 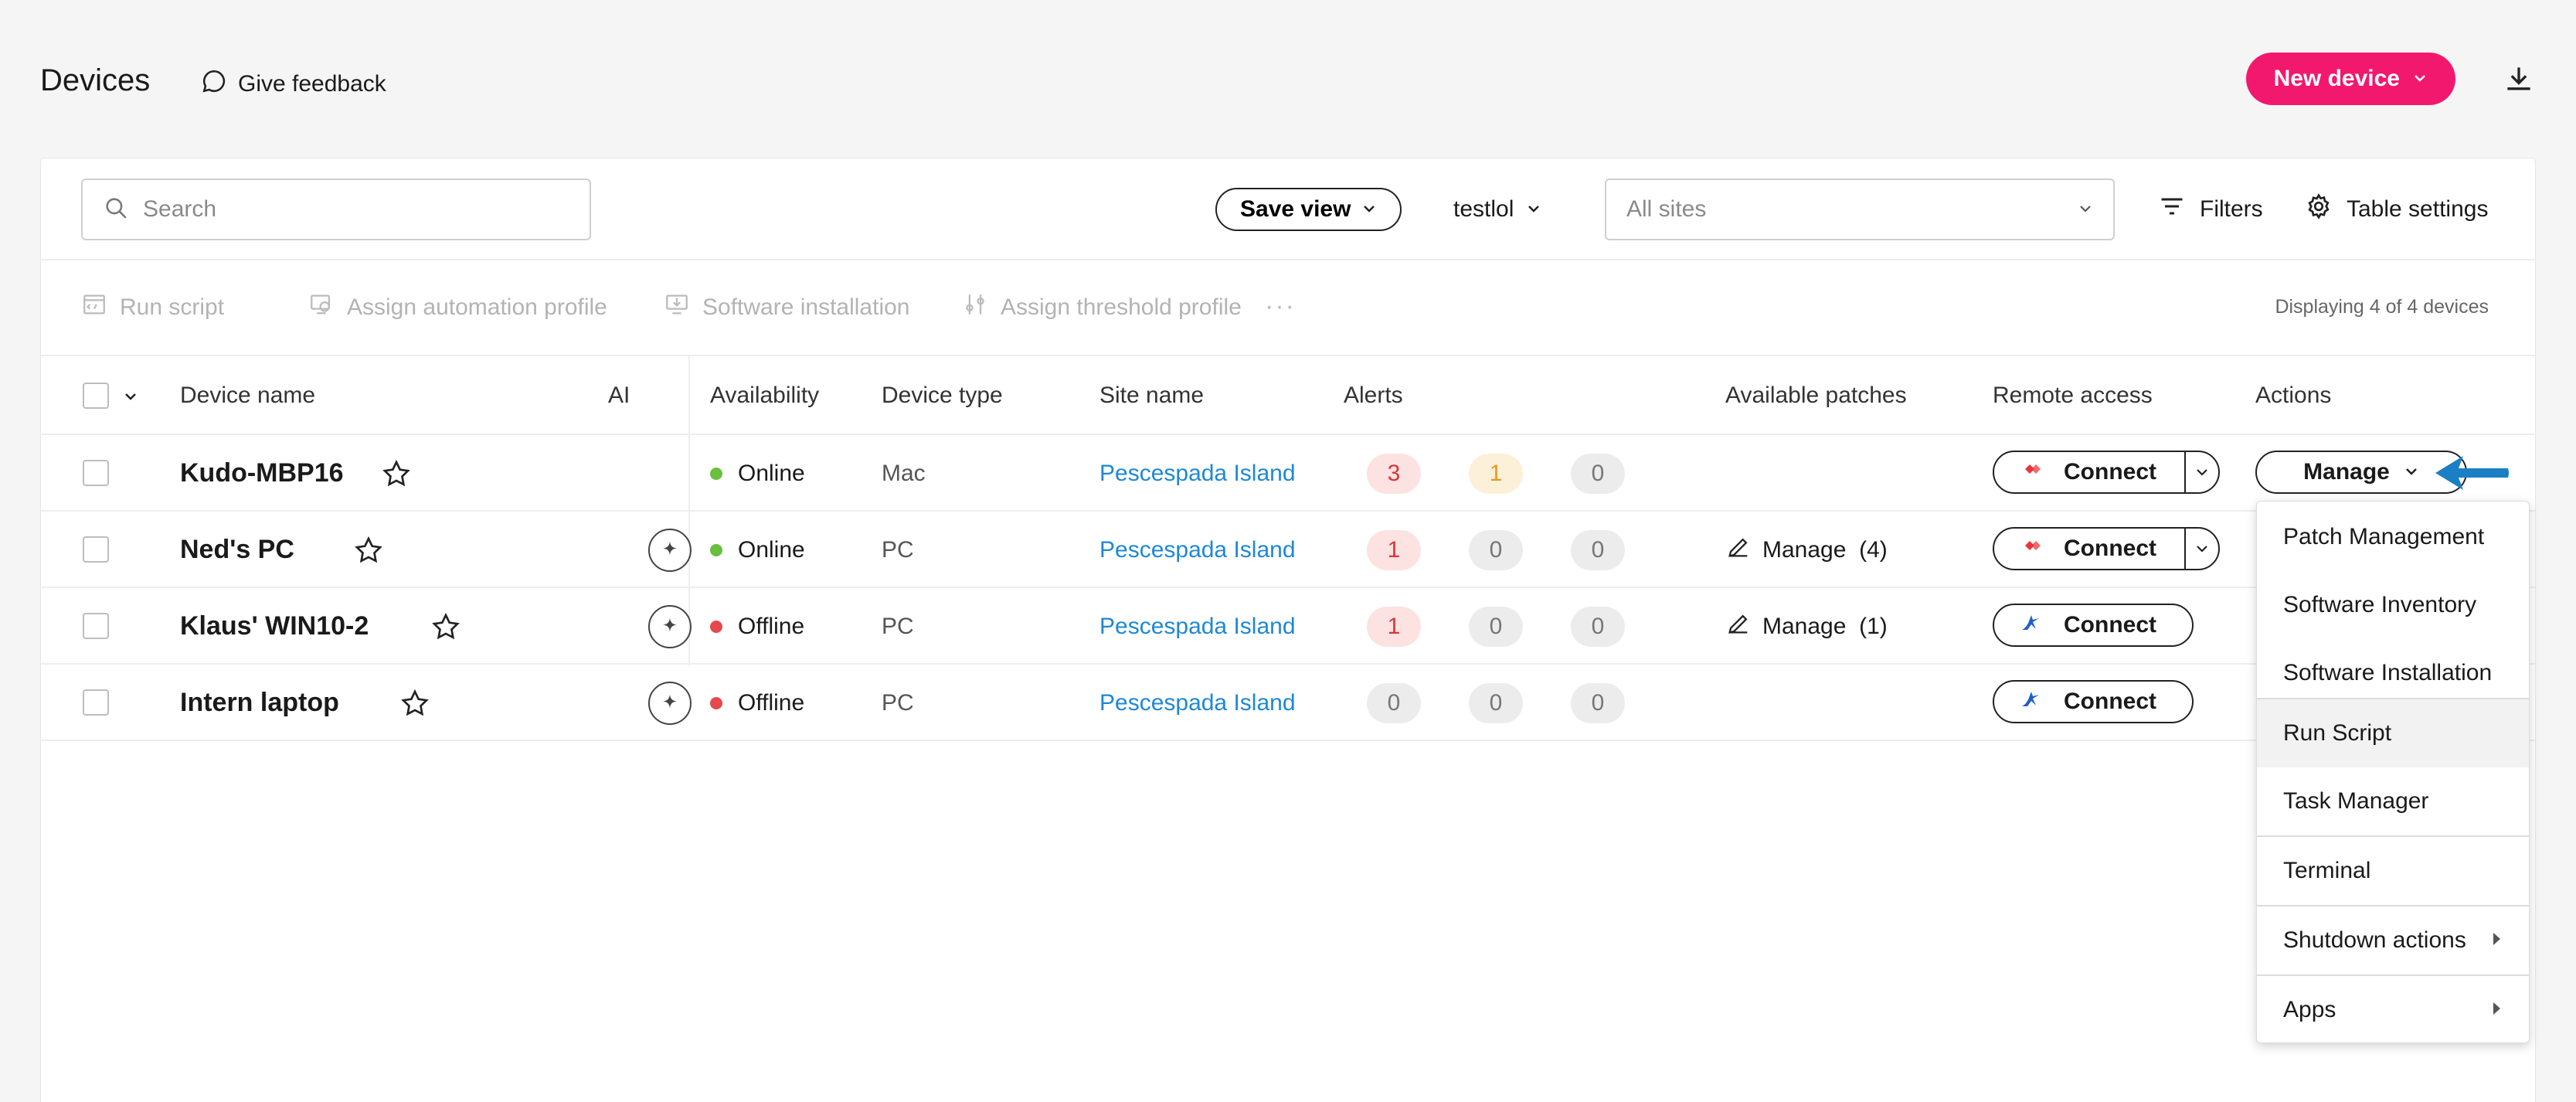 What do you see at coordinates (2519, 79) in the screenshot?
I see `download-icon` at bounding box center [2519, 79].